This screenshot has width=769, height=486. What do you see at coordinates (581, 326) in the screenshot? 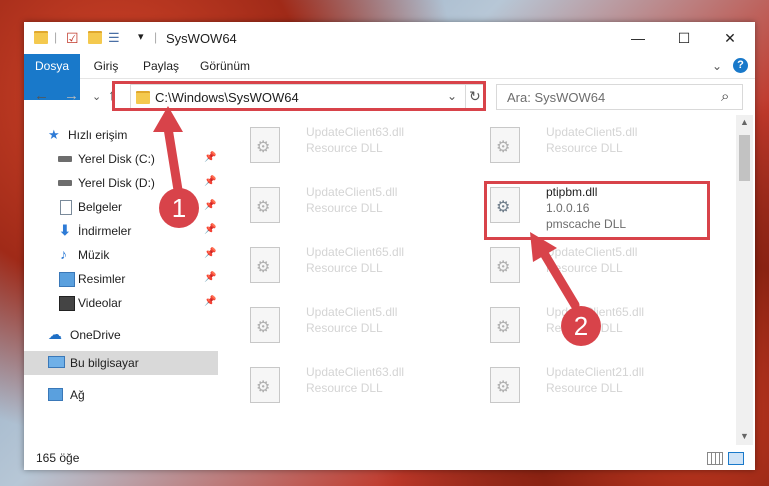
I see `step-2-badge: 2` at bounding box center [581, 326].